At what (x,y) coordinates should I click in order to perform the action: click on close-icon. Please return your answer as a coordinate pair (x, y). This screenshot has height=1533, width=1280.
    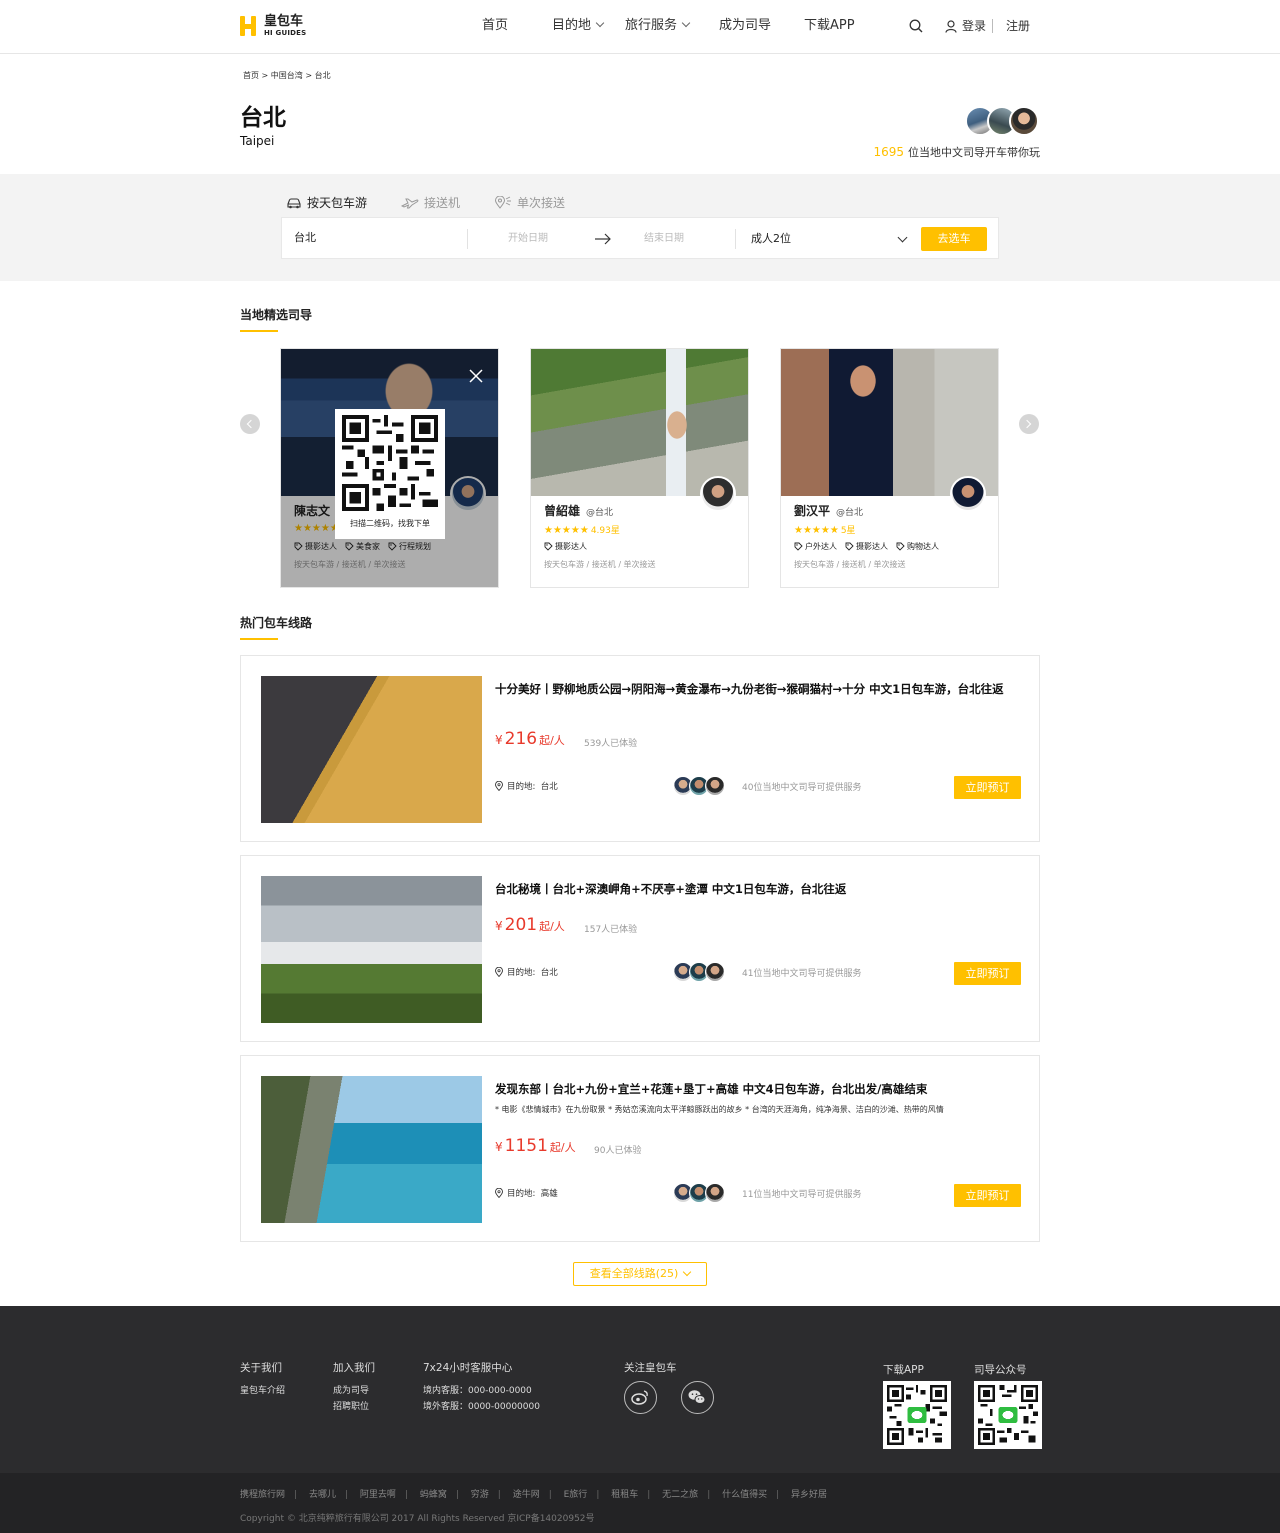
    Looking at the image, I should click on (476, 376).